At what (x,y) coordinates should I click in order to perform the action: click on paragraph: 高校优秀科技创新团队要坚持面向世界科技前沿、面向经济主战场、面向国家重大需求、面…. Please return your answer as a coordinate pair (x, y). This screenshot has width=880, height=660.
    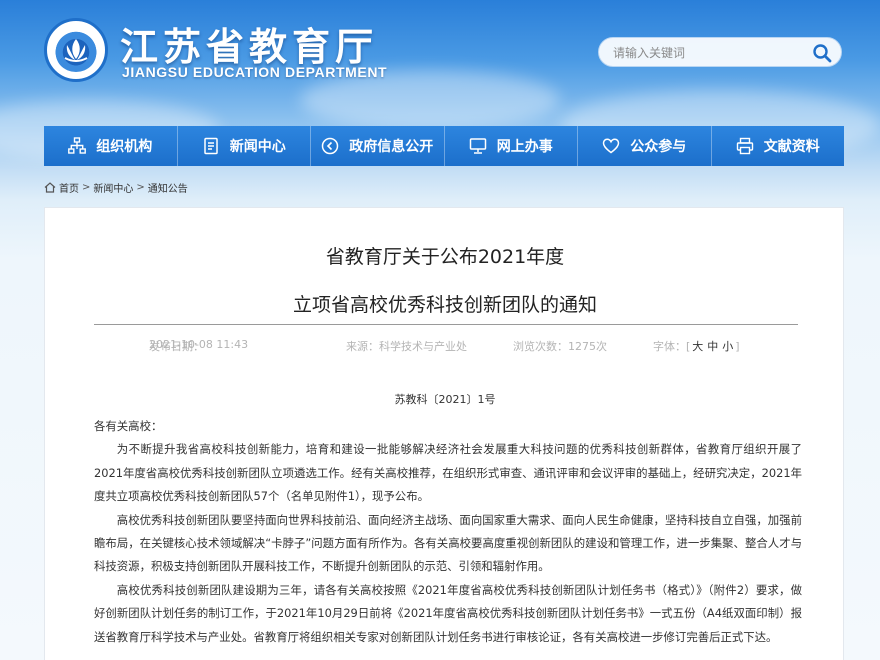
    Looking at the image, I should click on (448, 543).